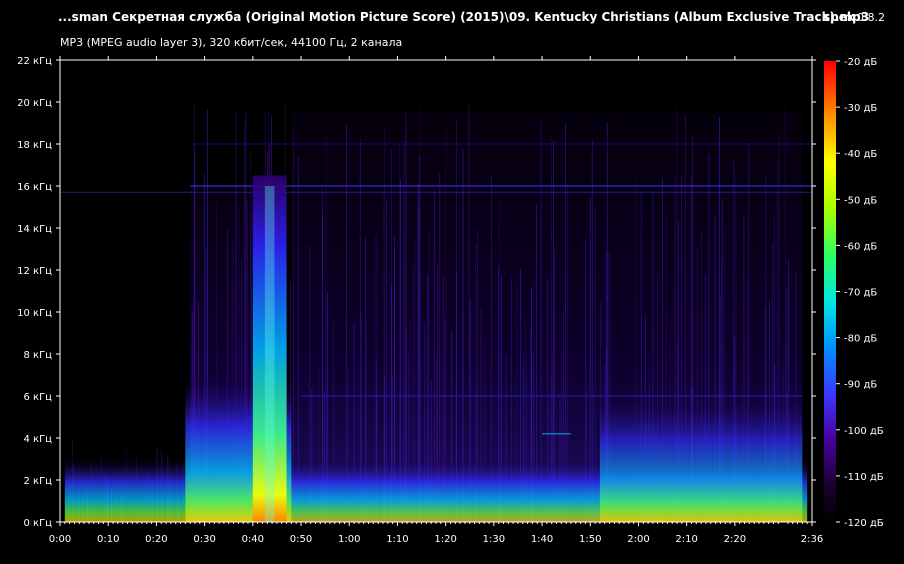 The image size is (904, 564). What do you see at coordinates (156, 539) in the screenshot?
I see `x-tick-label: 0:20` at bounding box center [156, 539].